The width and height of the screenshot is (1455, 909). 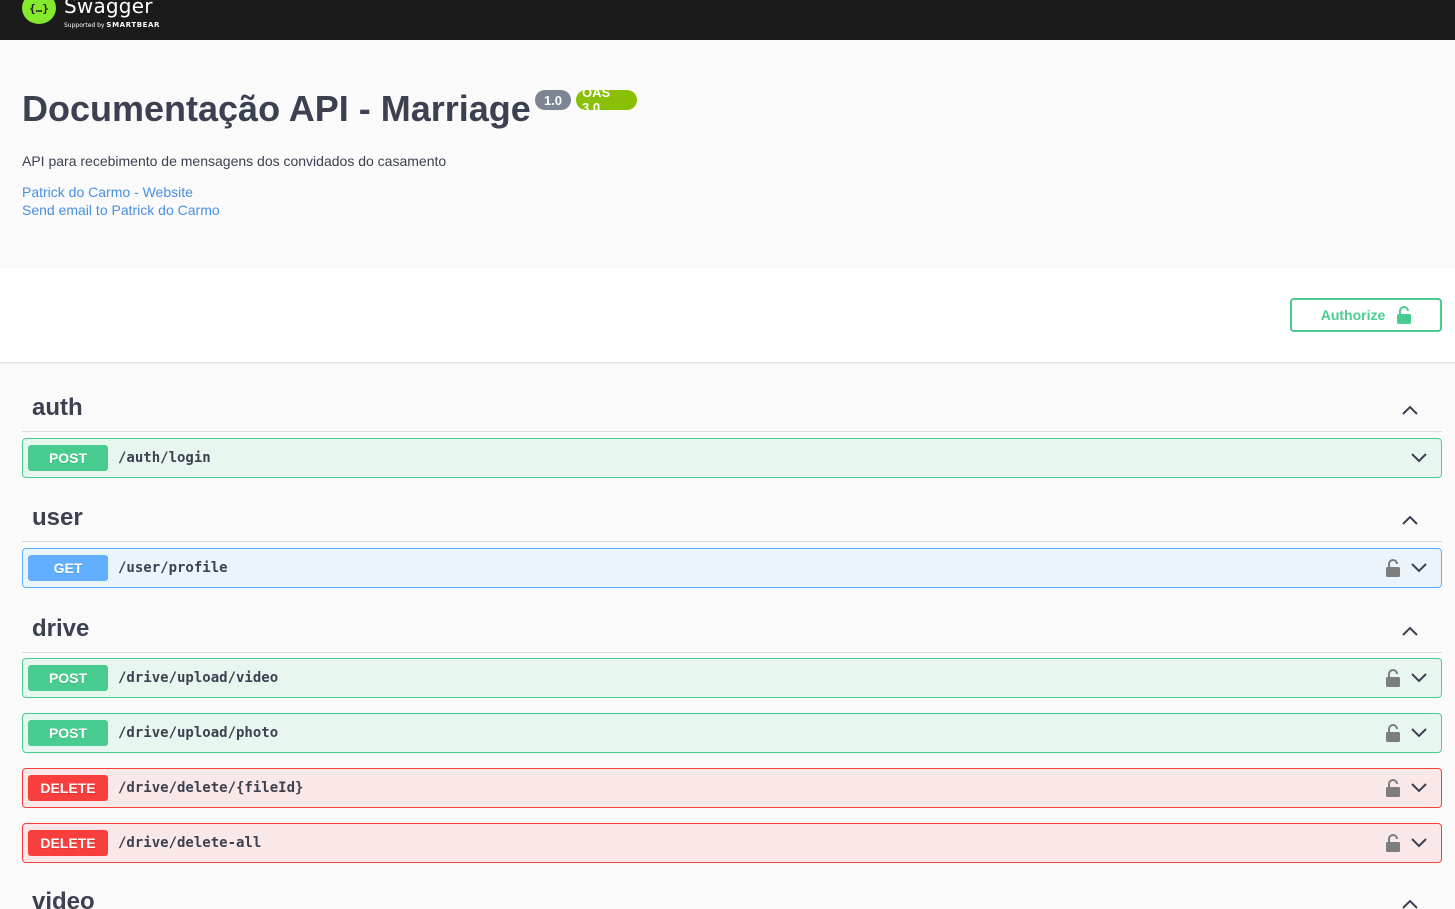 I want to click on operation-post-drive-upload-video: POST /drive/upload/video, so click(x=732, y=678).